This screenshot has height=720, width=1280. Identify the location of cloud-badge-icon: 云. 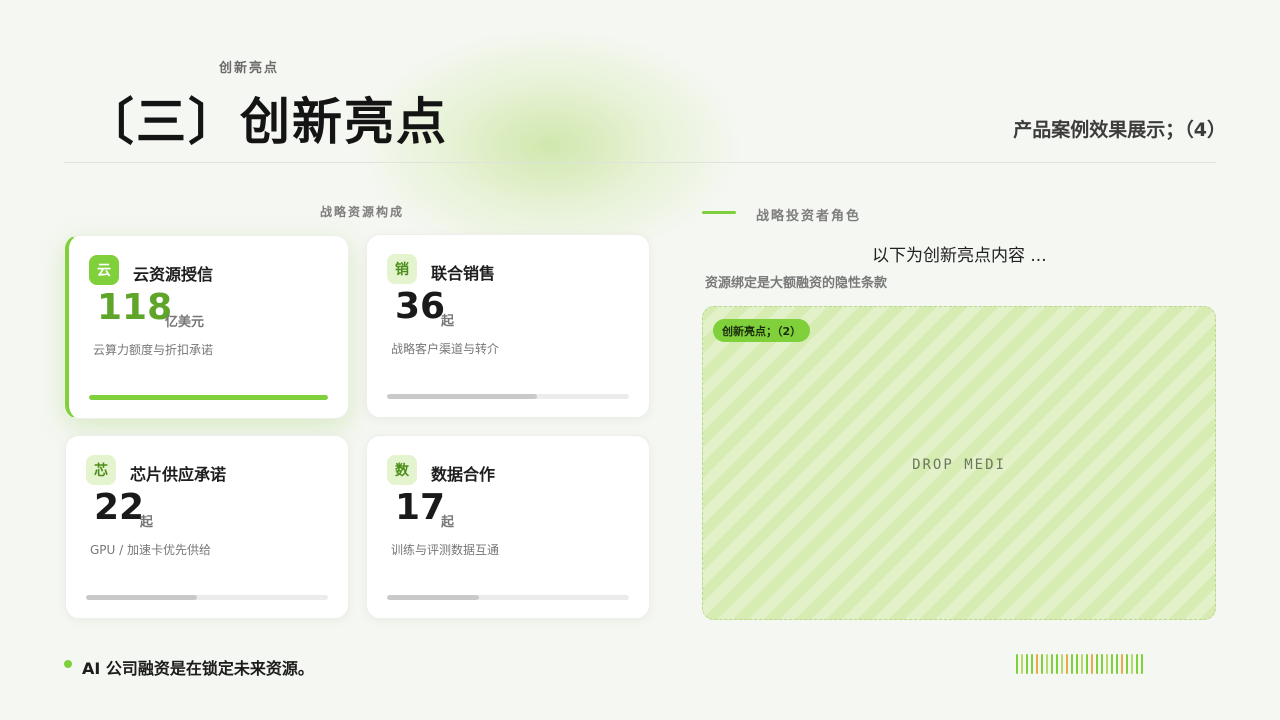
(104, 270).